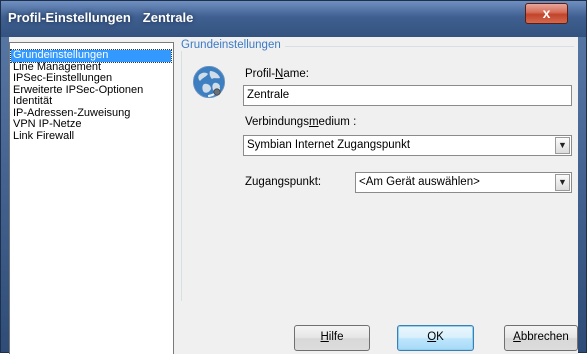 The width and height of the screenshot is (587, 354). I want to click on group-divider, so click(411, 46).